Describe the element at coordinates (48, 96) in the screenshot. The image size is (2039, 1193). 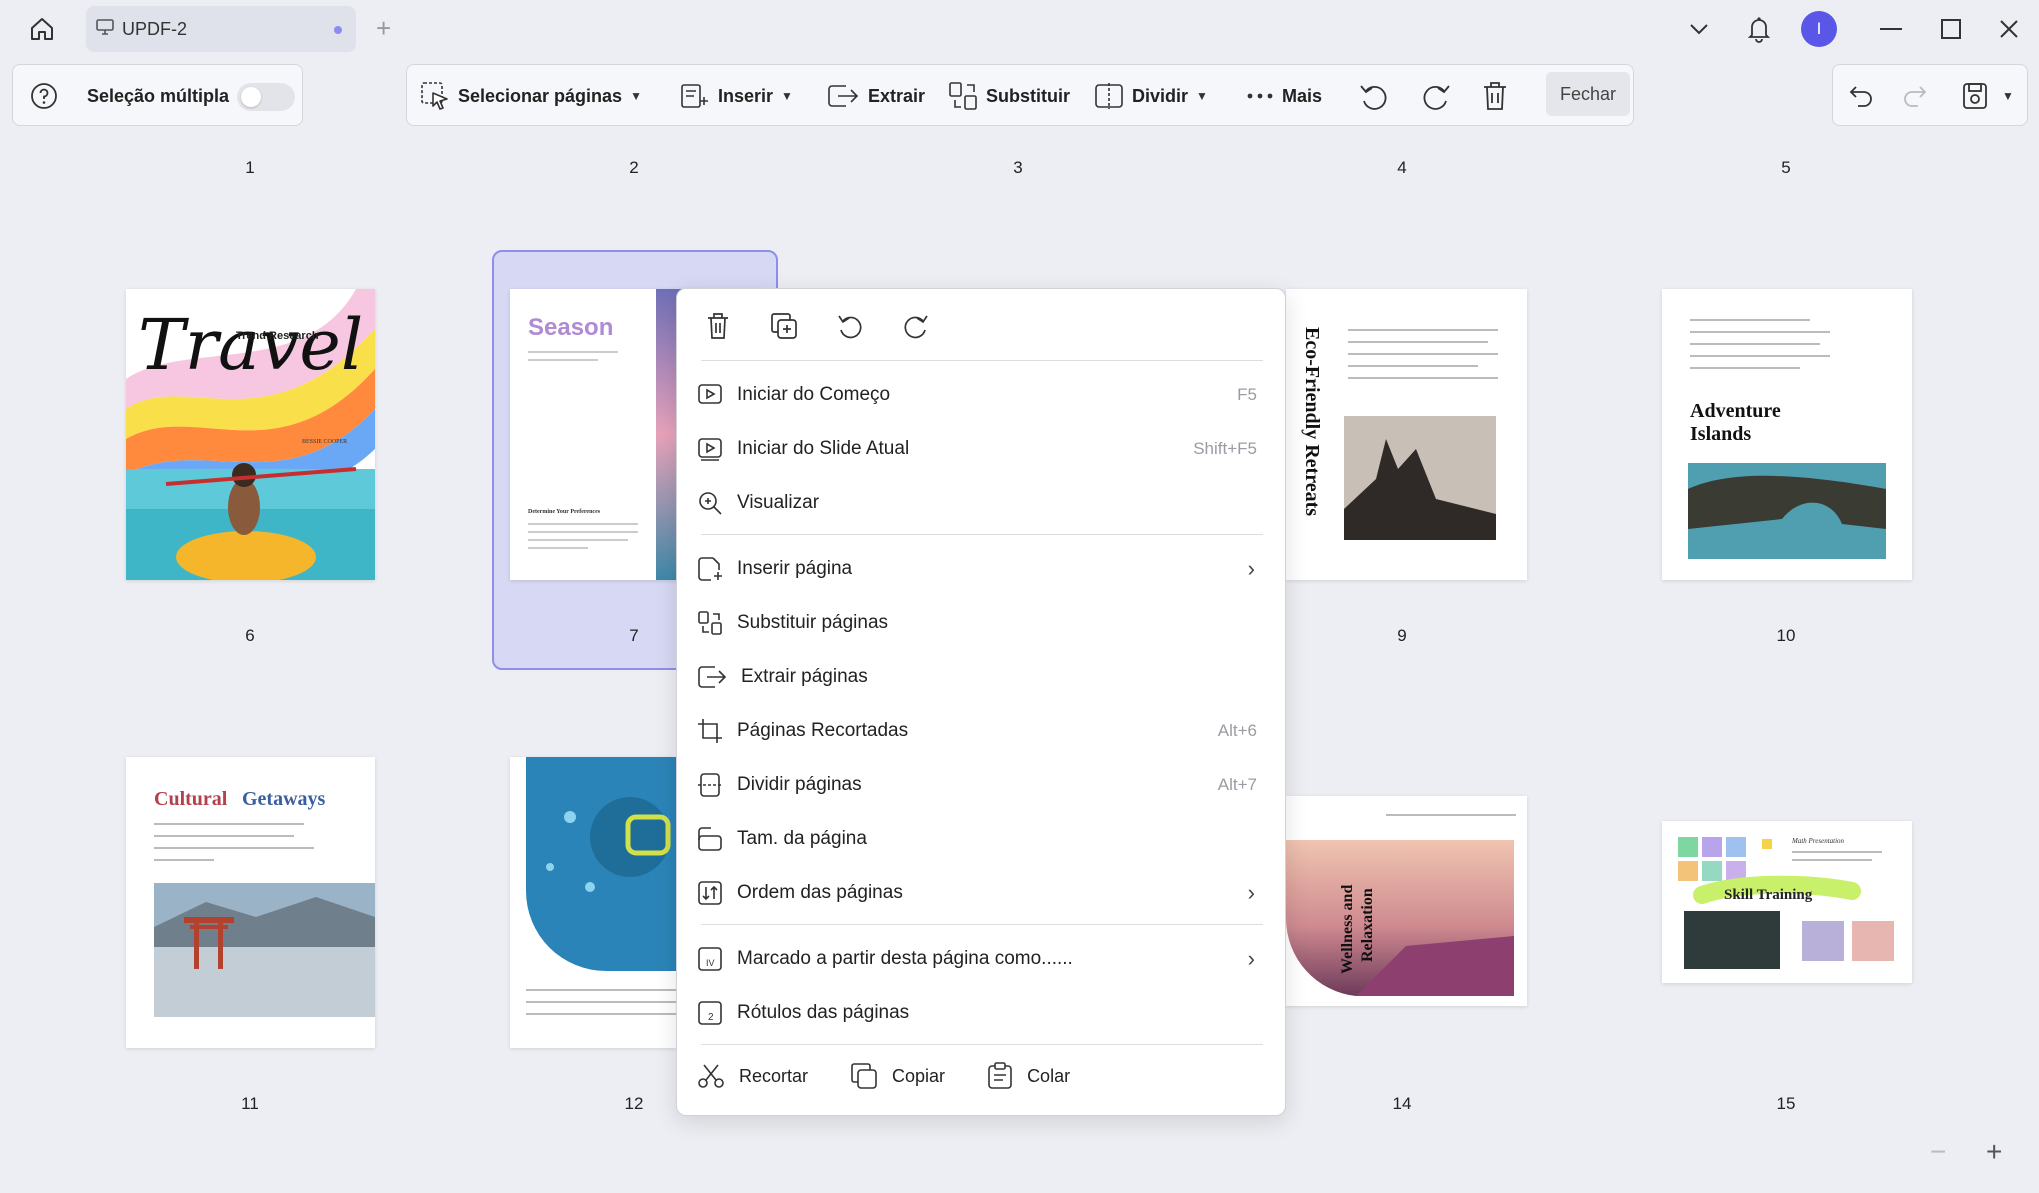
I see `help-icon` at that location.